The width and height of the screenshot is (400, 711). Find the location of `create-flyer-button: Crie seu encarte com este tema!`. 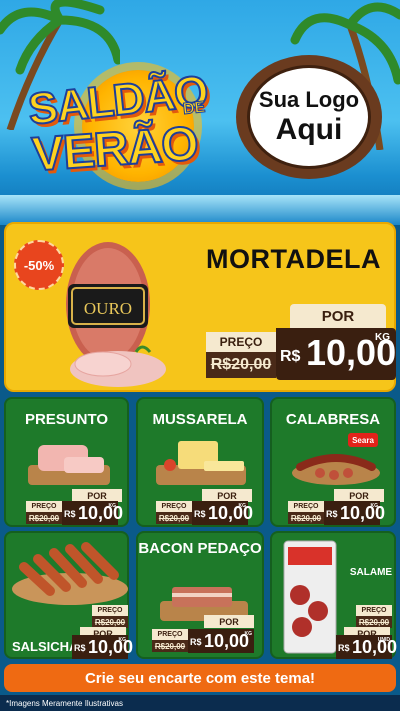

create-flyer-button: Crie seu encarte com este tema! is located at coordinates (200, 678).